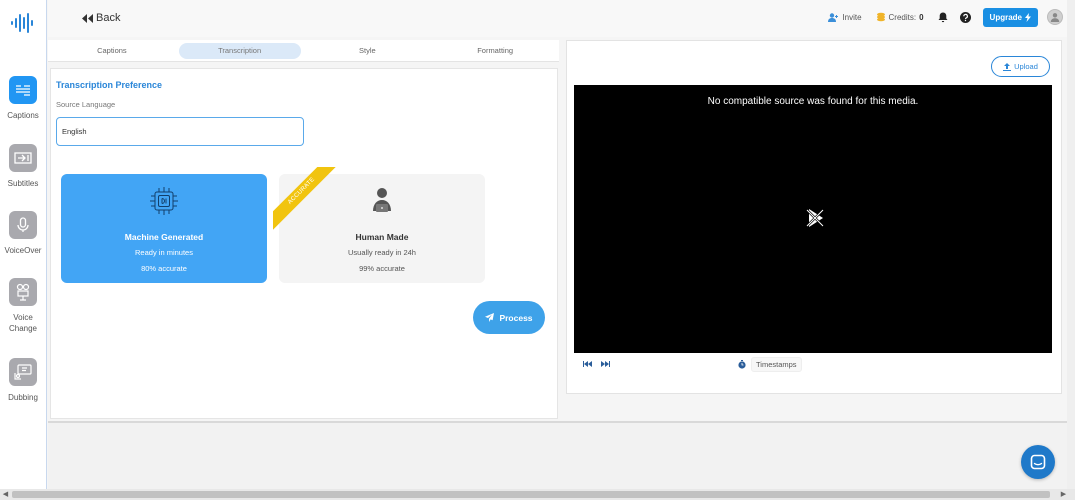 This screenshot has width=1075, height=500. I want to click on person-laptop-icon, so click(382, 200).